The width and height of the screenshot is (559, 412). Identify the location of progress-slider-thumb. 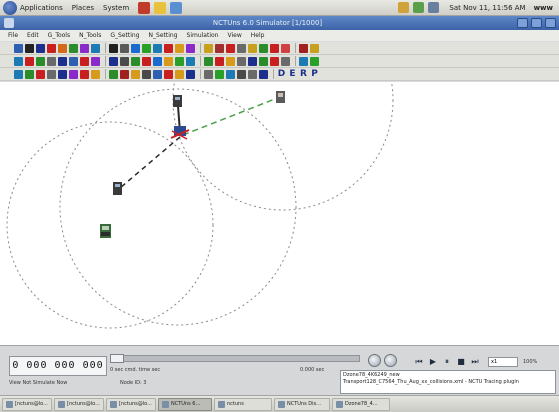
(117, 358).